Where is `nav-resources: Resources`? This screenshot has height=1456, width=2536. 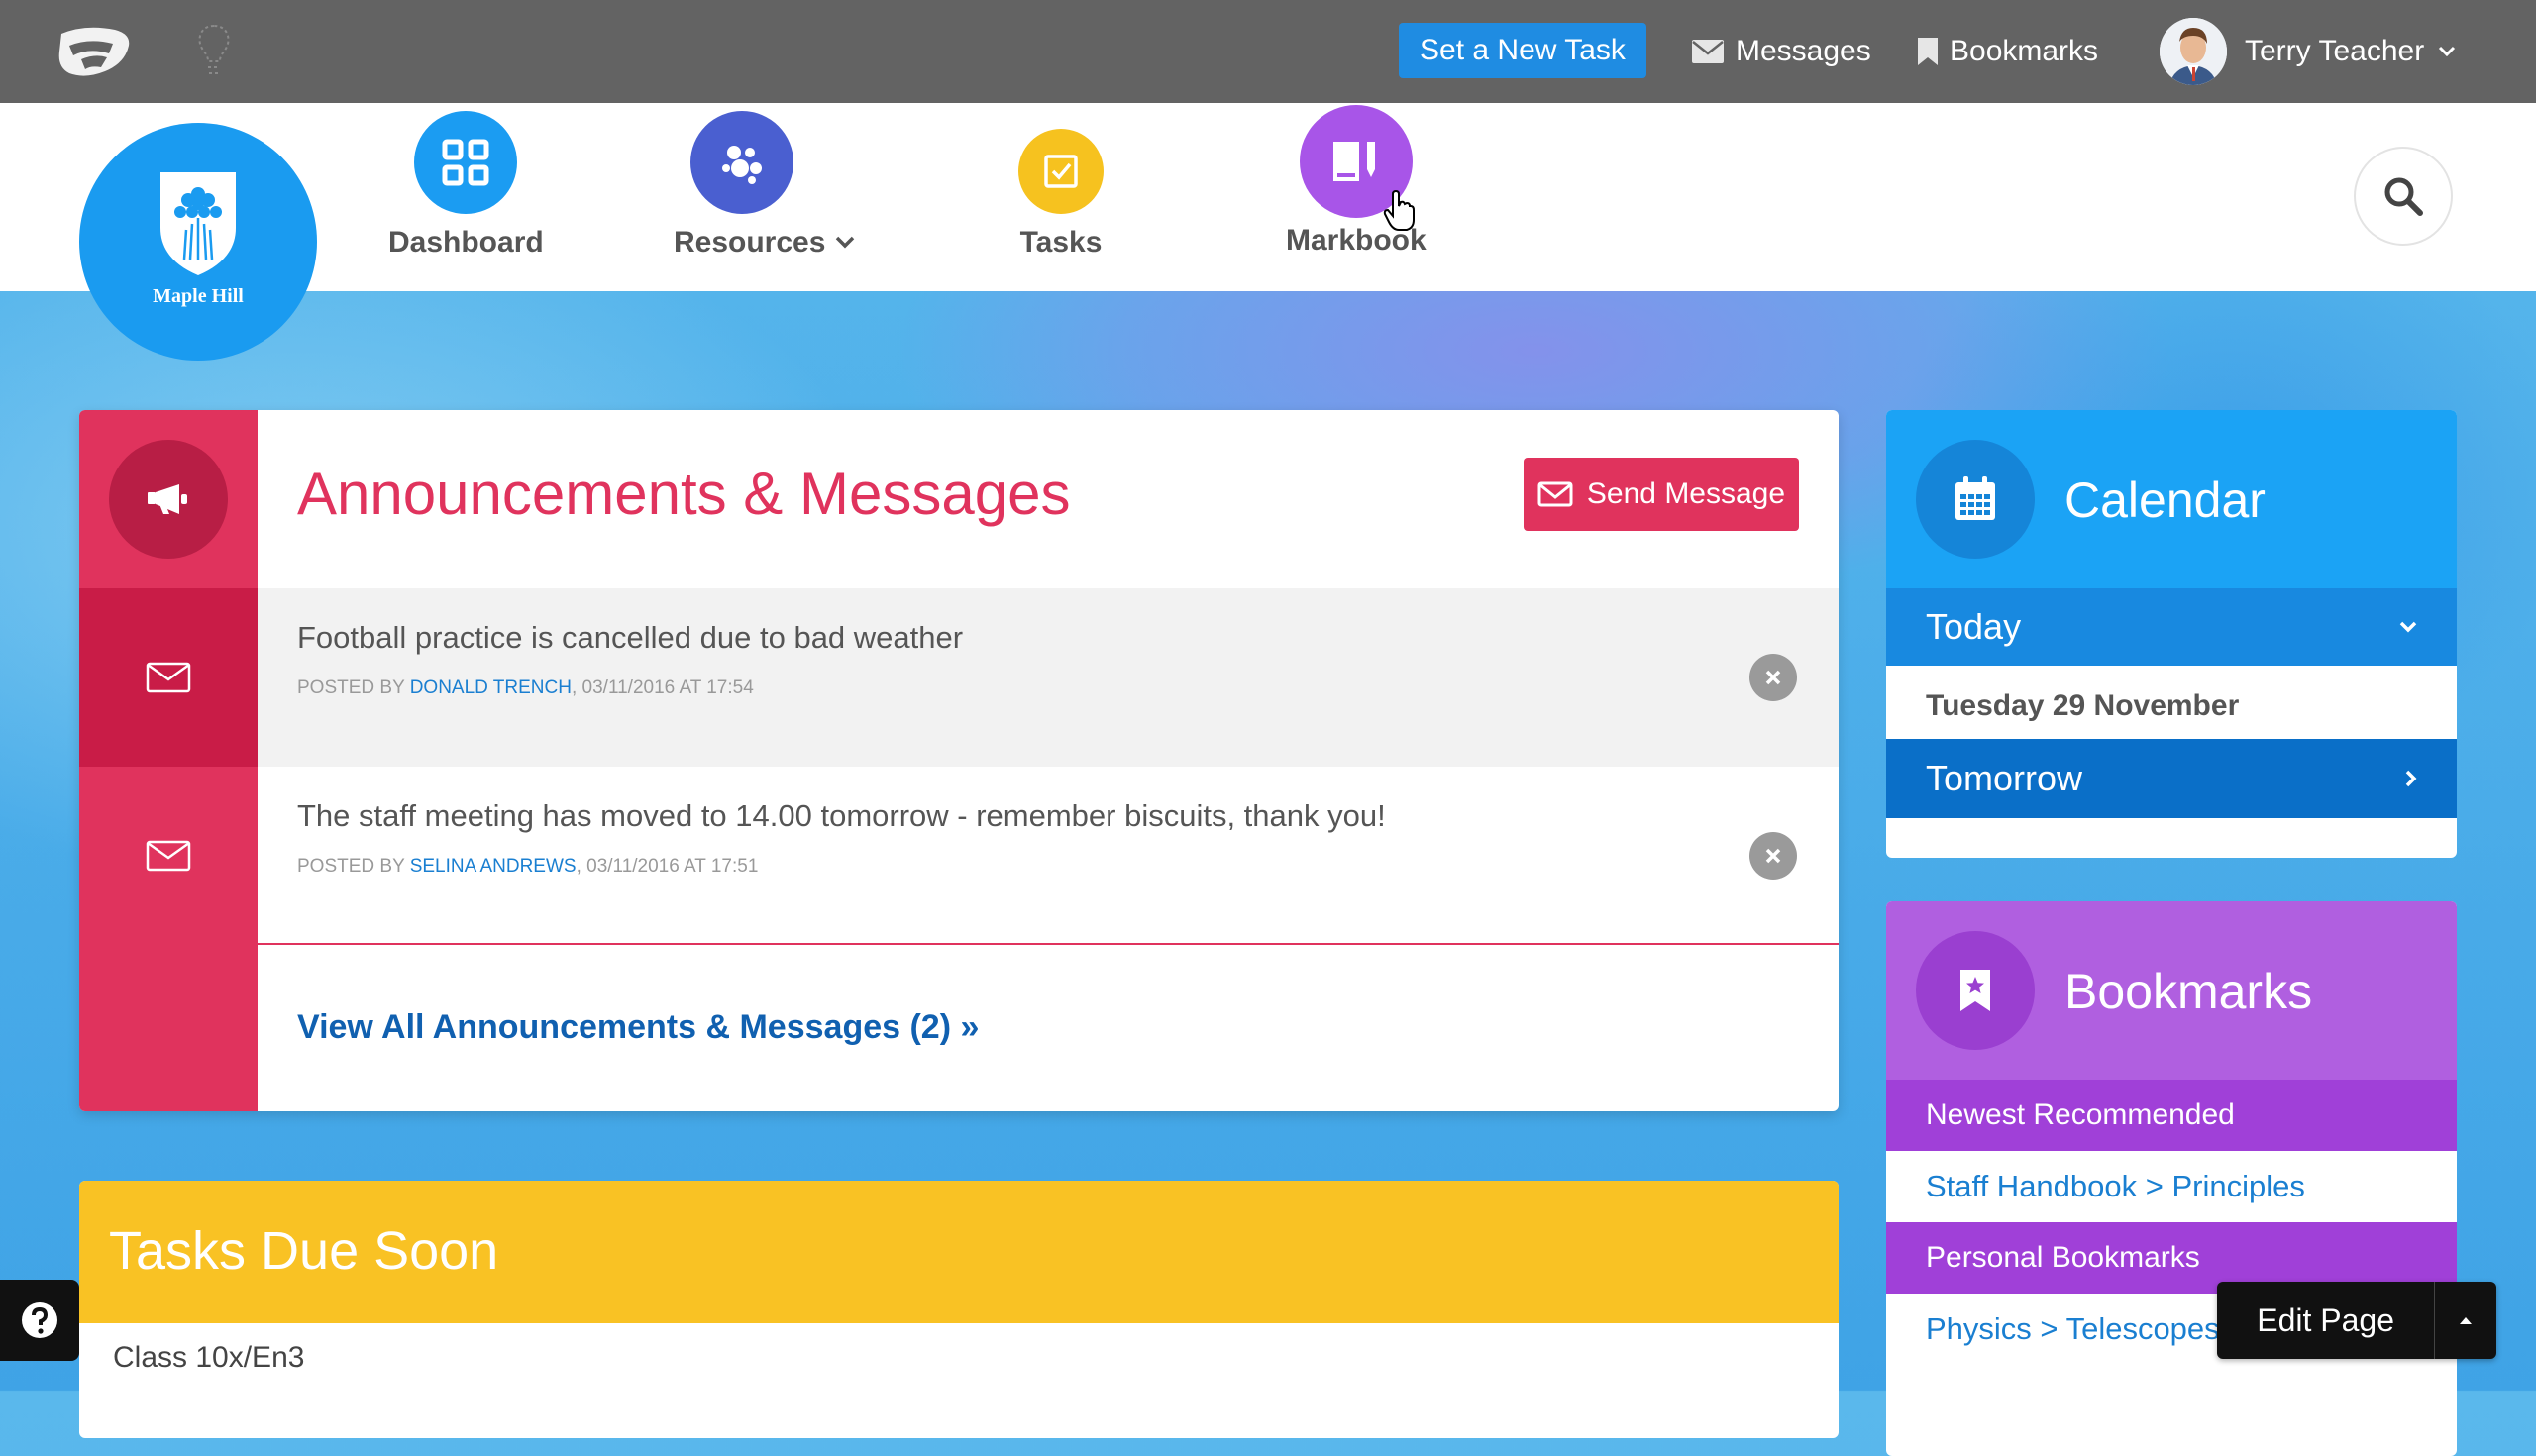 nav-resources: Resources is located at coordinates (764, 185).